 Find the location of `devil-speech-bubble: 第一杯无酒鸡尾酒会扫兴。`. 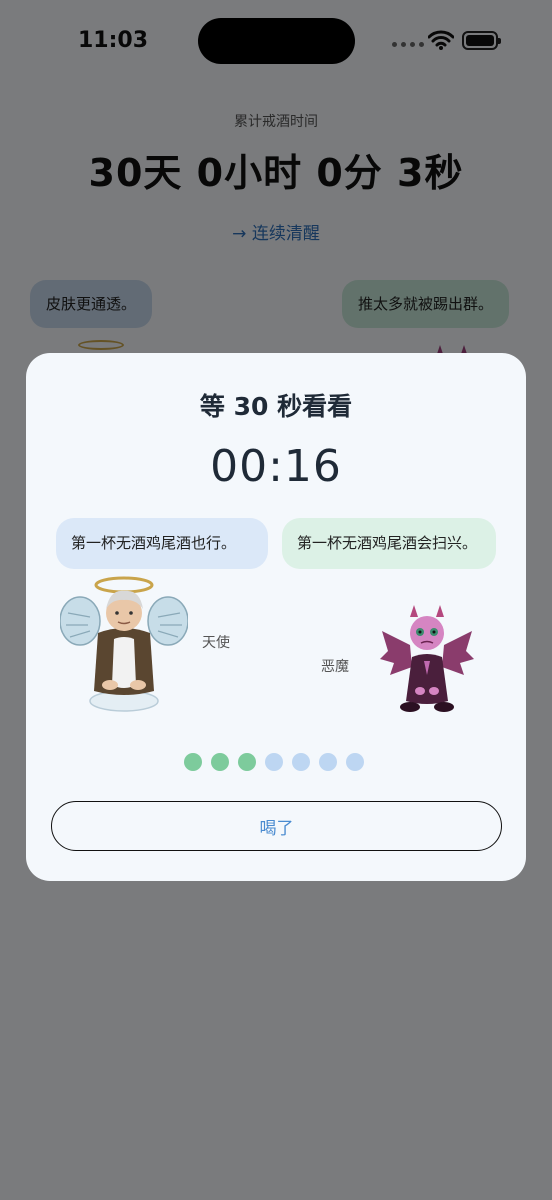

devil-speech-bubble: 第一杯无酒鸡尾酒会扫兴。 is located at coordinates (389, 543).